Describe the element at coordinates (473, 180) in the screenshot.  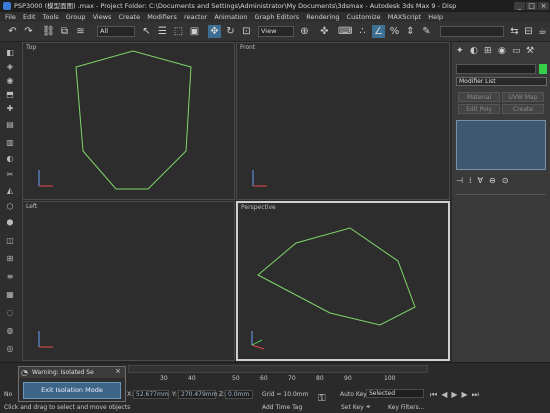
I see `show-end-result-icon: ⁞` at that location.